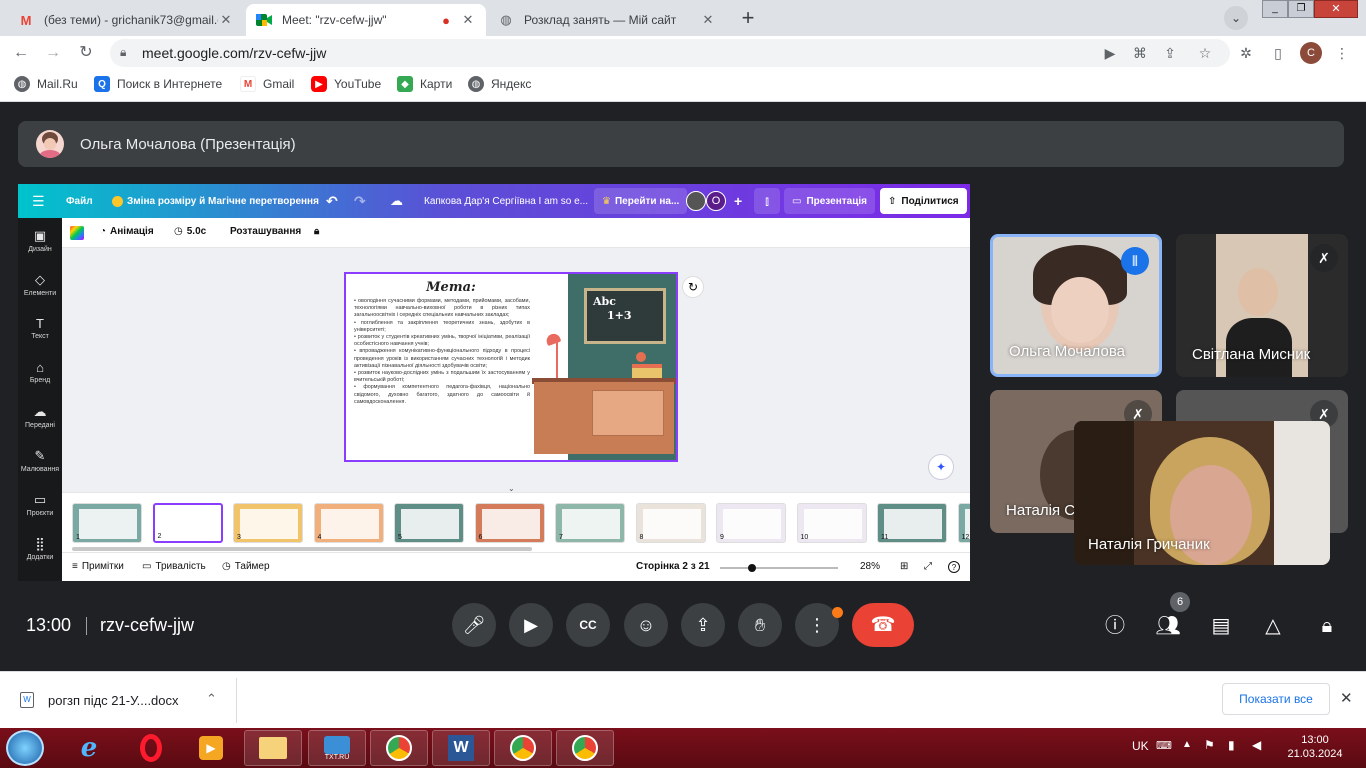 The height and width of the screenshot is (768, 1366). What do you see at coordinates (1110, 53) in the screenshot?
I see `camera-icon: ▶` at bounding box center [1110, 53].